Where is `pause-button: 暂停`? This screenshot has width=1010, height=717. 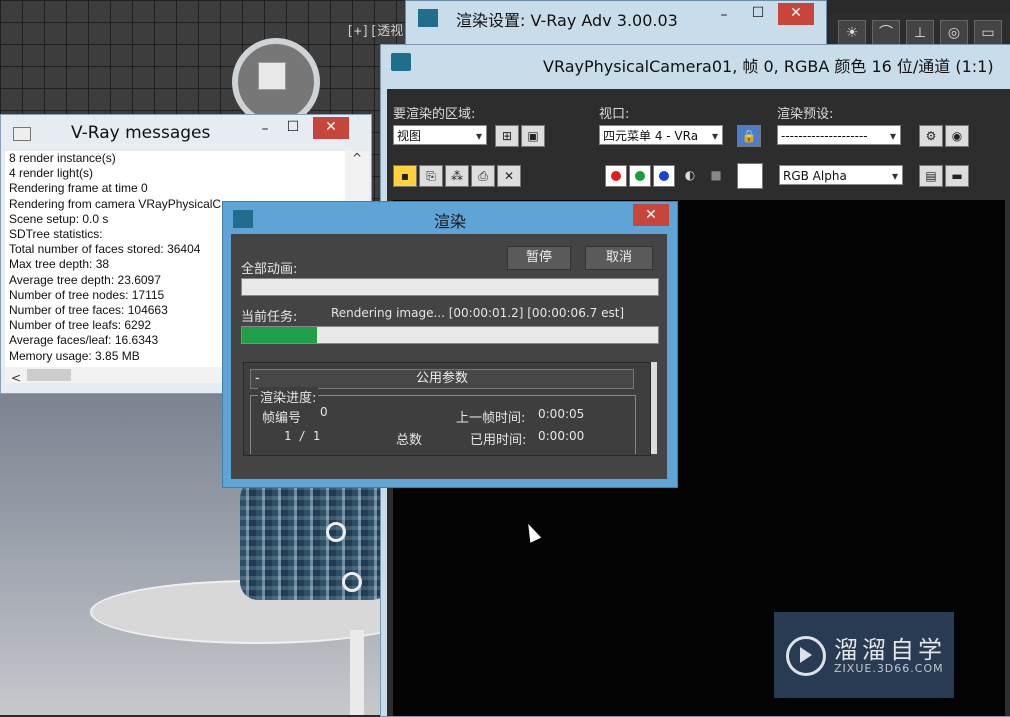 pause-button: 暂停 is located at coordinates (539, 258).